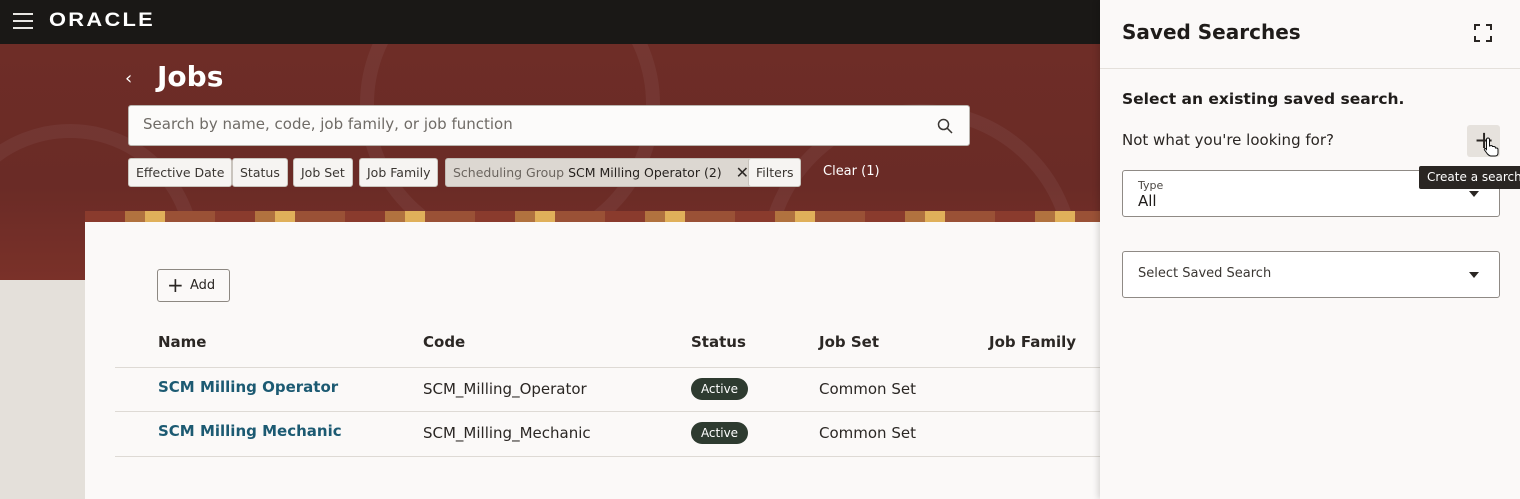 The height and width of the screenshot is (499, 1520). Describe the element at coordinates (128, 78) in the screenshot. I see `back-chevron-icon: ‹` at that location.